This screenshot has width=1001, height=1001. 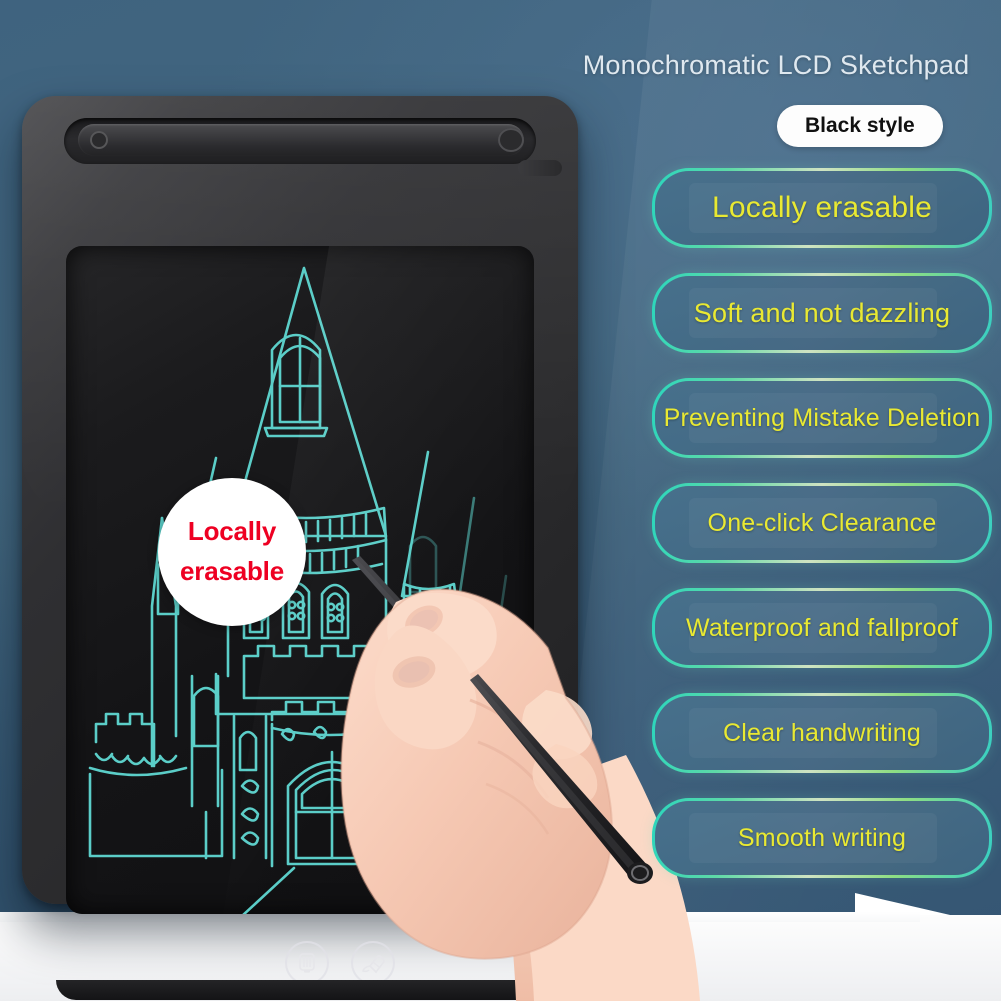 I want to click on stylus-in-holder, so click(x=320, y=150).